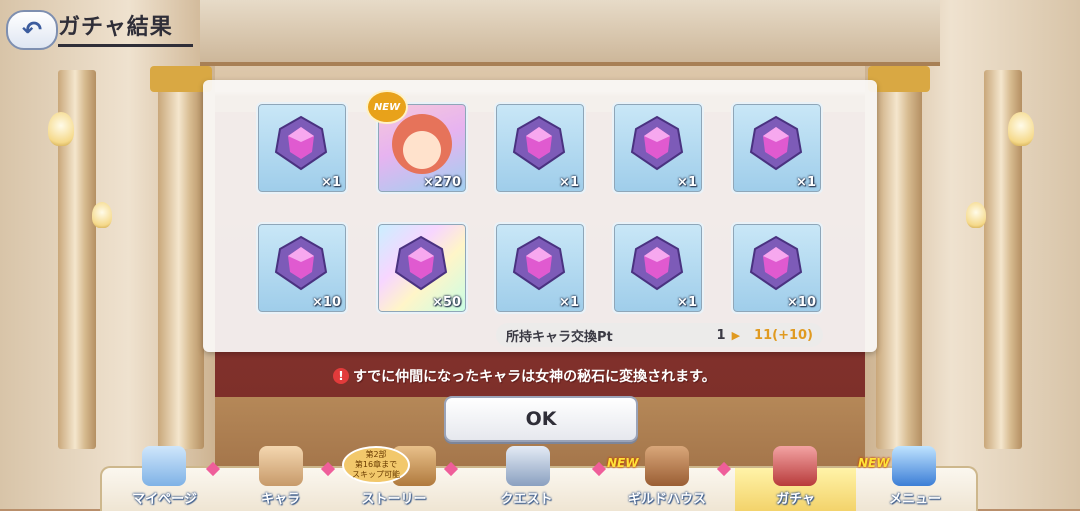  I want to click on nav-item-menu: NEW メニュー, so click(915, 478).